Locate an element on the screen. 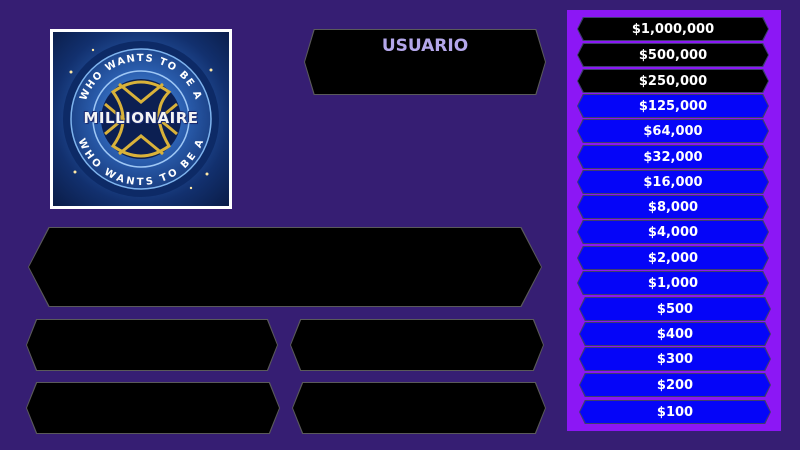 Image resolution: width=800 pixels, height=450 pixels. ladder-rung-amount: $4,000 is located at coordinates (673, 232).